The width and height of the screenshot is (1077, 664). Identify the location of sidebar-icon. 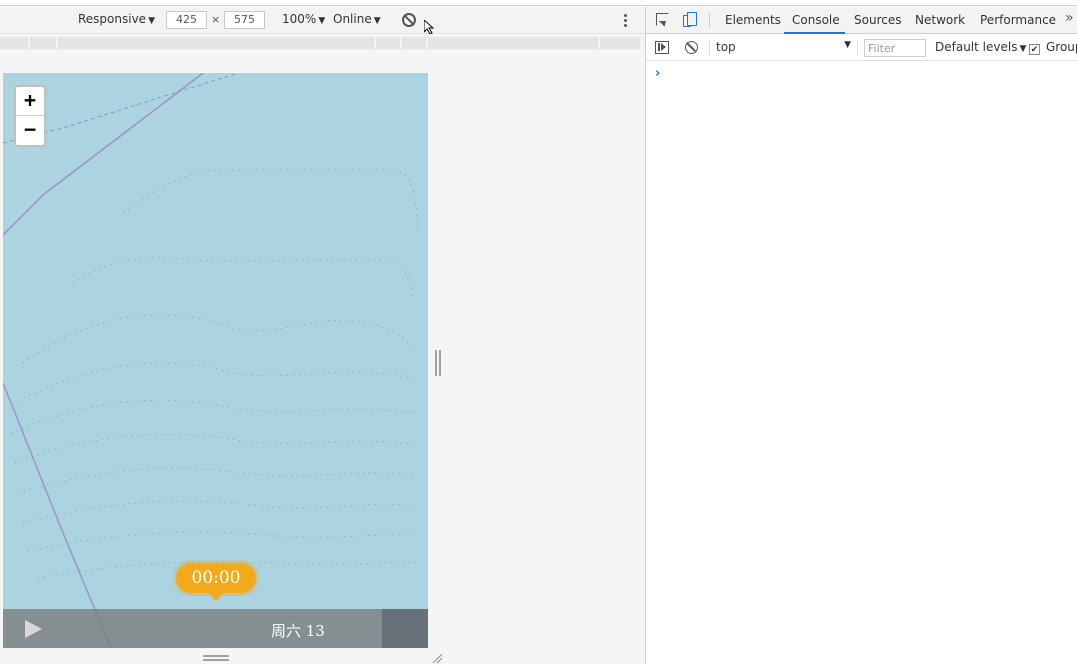
(662, 47).